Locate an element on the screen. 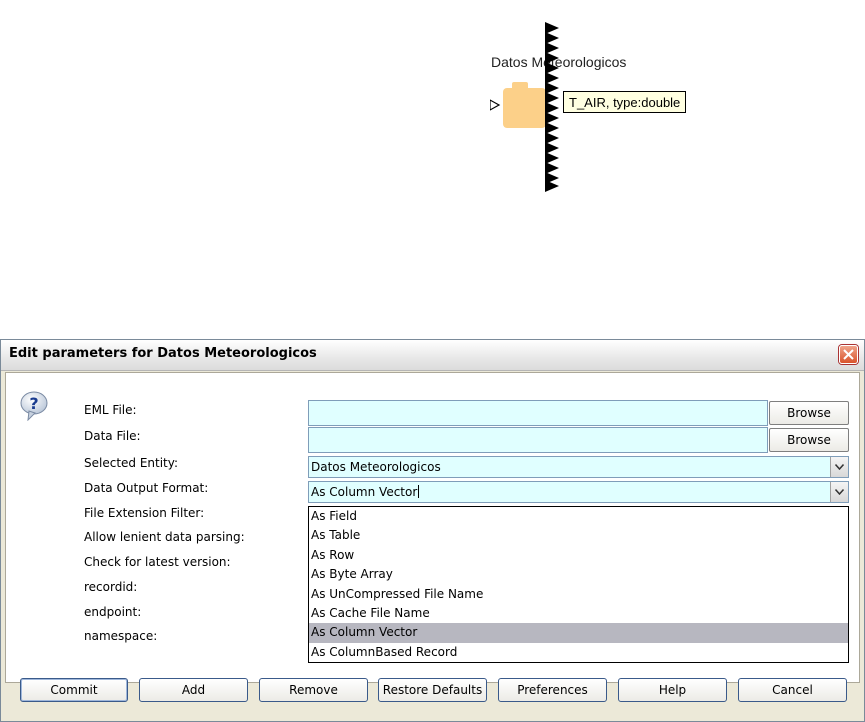 This screenshot has height=722, width=865. data-file-field is located at coordinates (538, 440).